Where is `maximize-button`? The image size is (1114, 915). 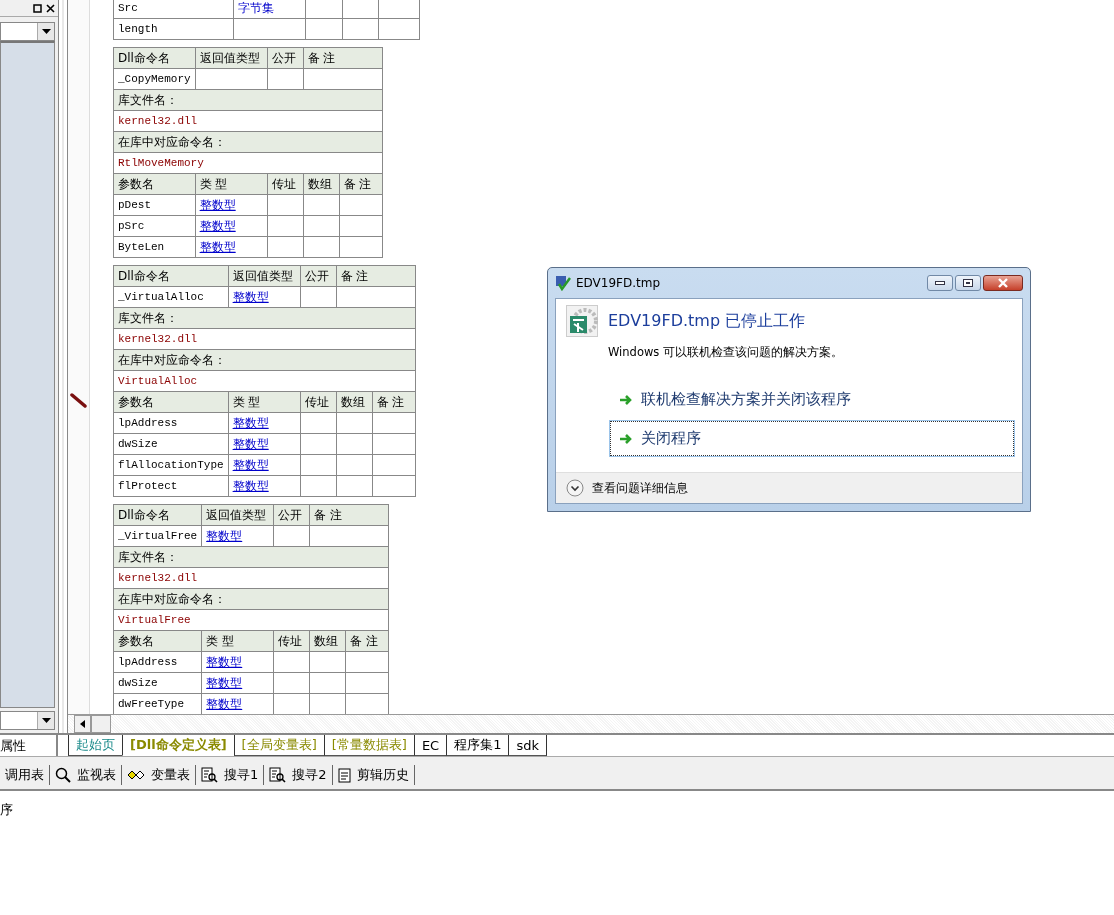
maximize-button is located at coordinates (968, 283).